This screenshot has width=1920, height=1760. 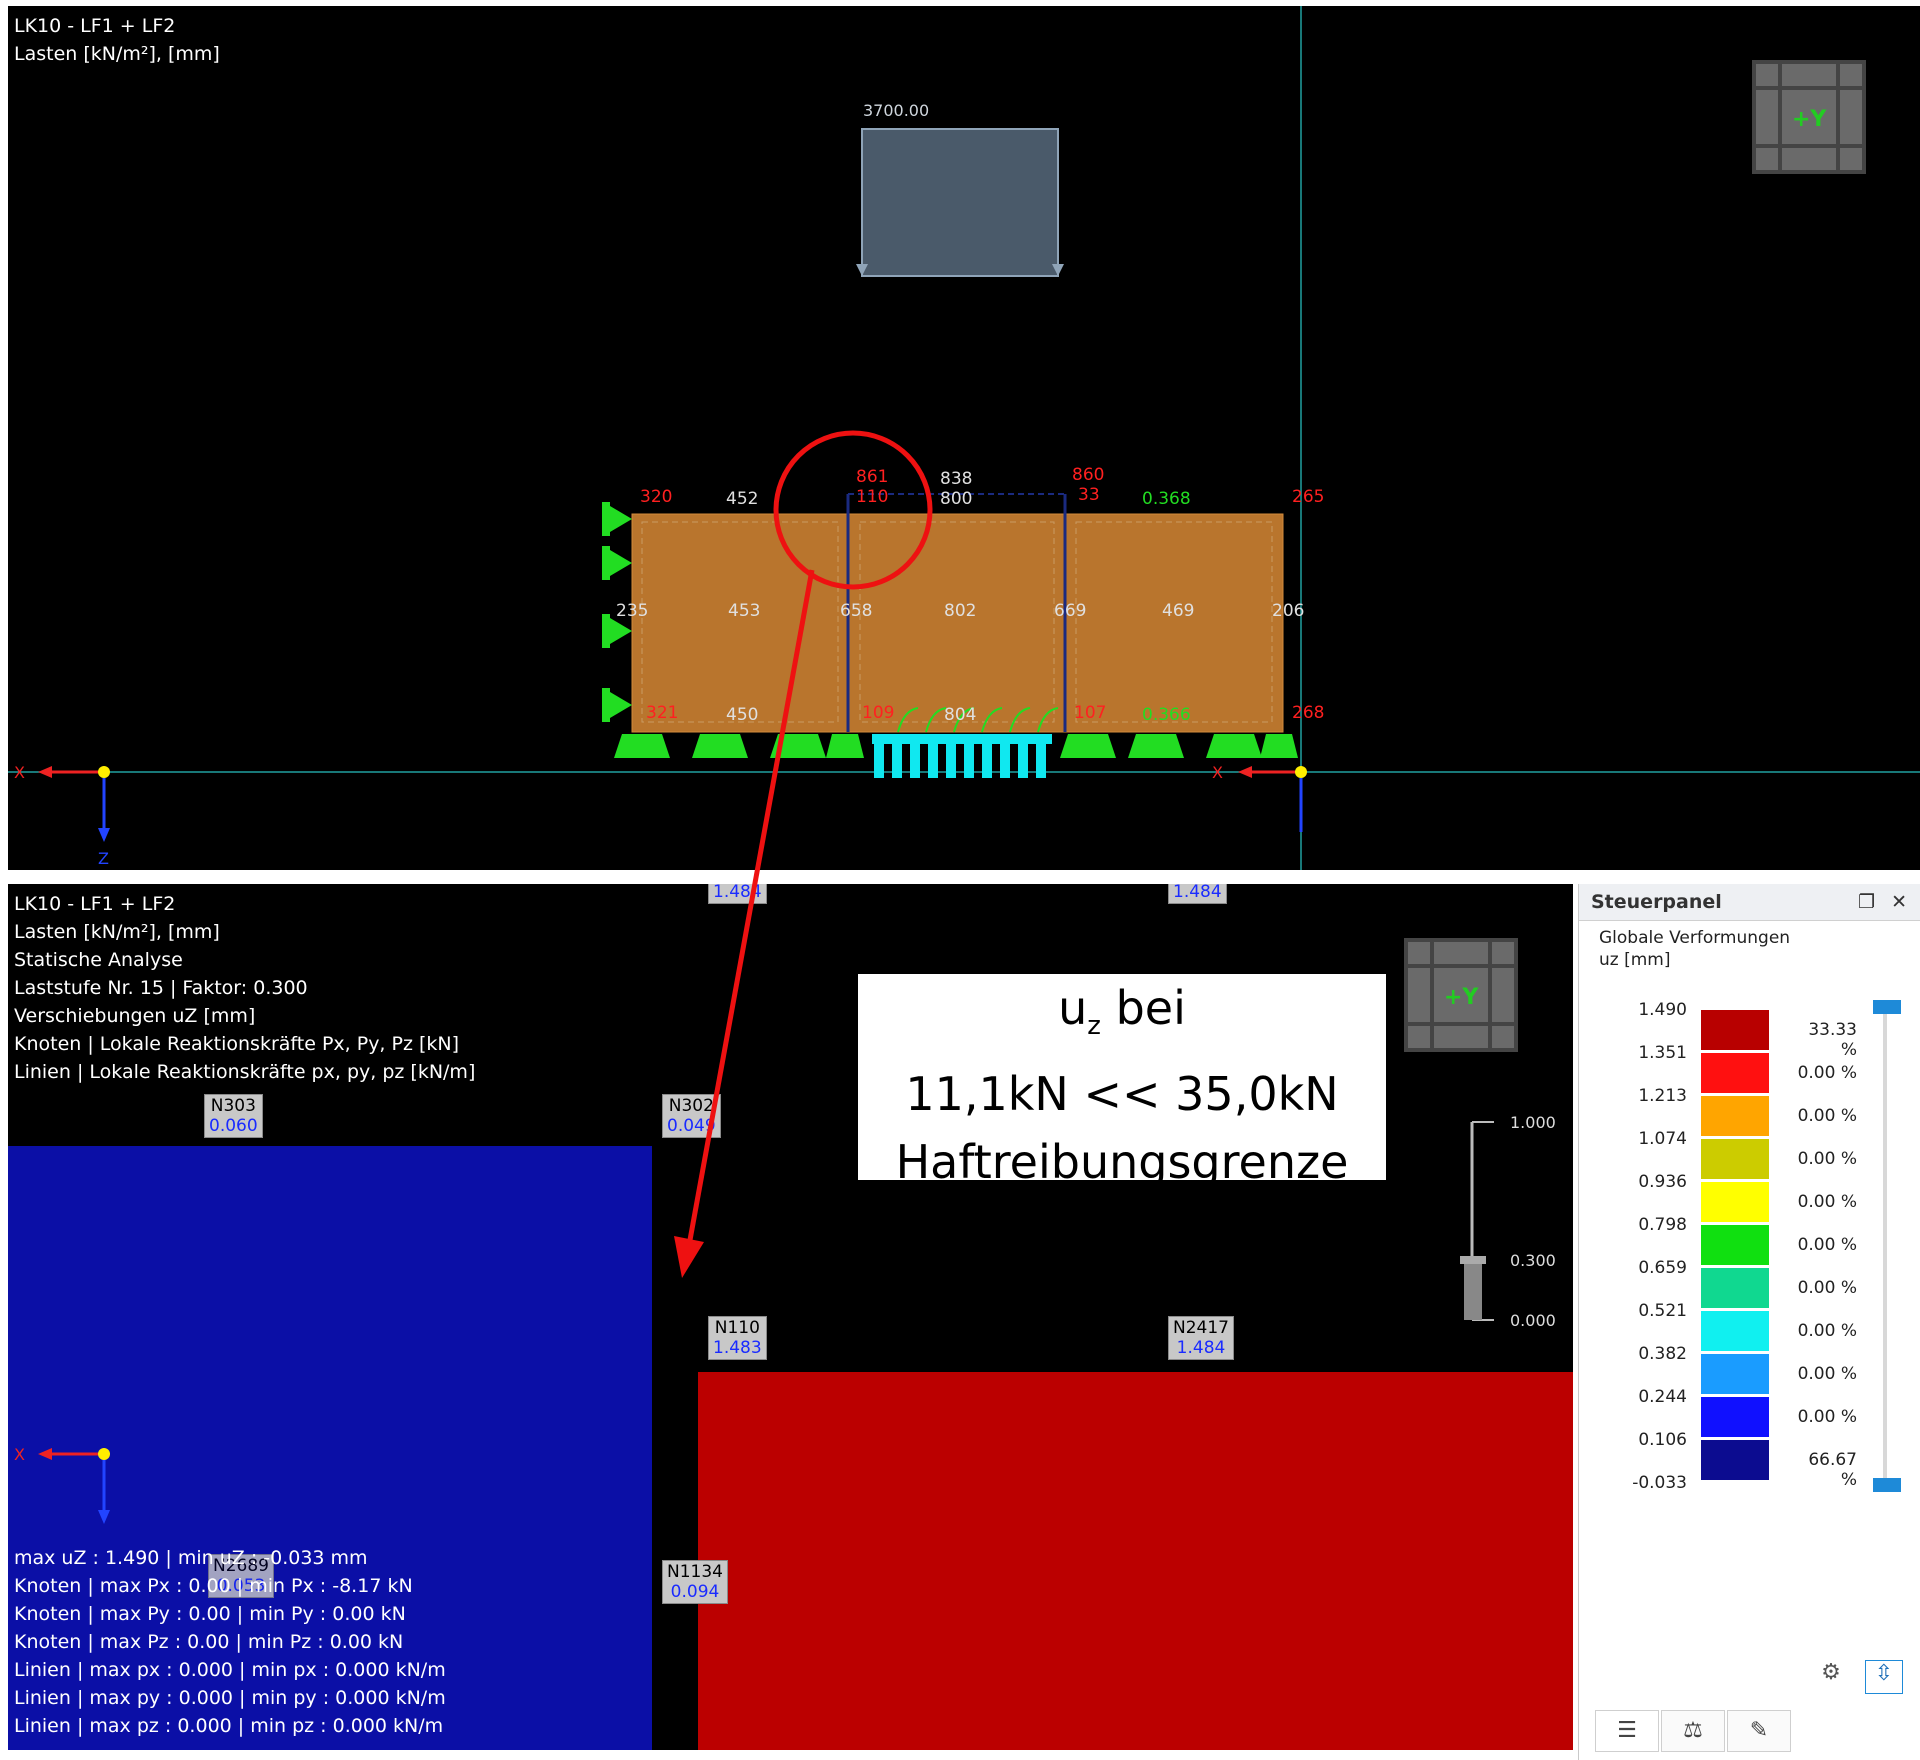 I want to click on svg-text: 320, so click(x=656, y=497).